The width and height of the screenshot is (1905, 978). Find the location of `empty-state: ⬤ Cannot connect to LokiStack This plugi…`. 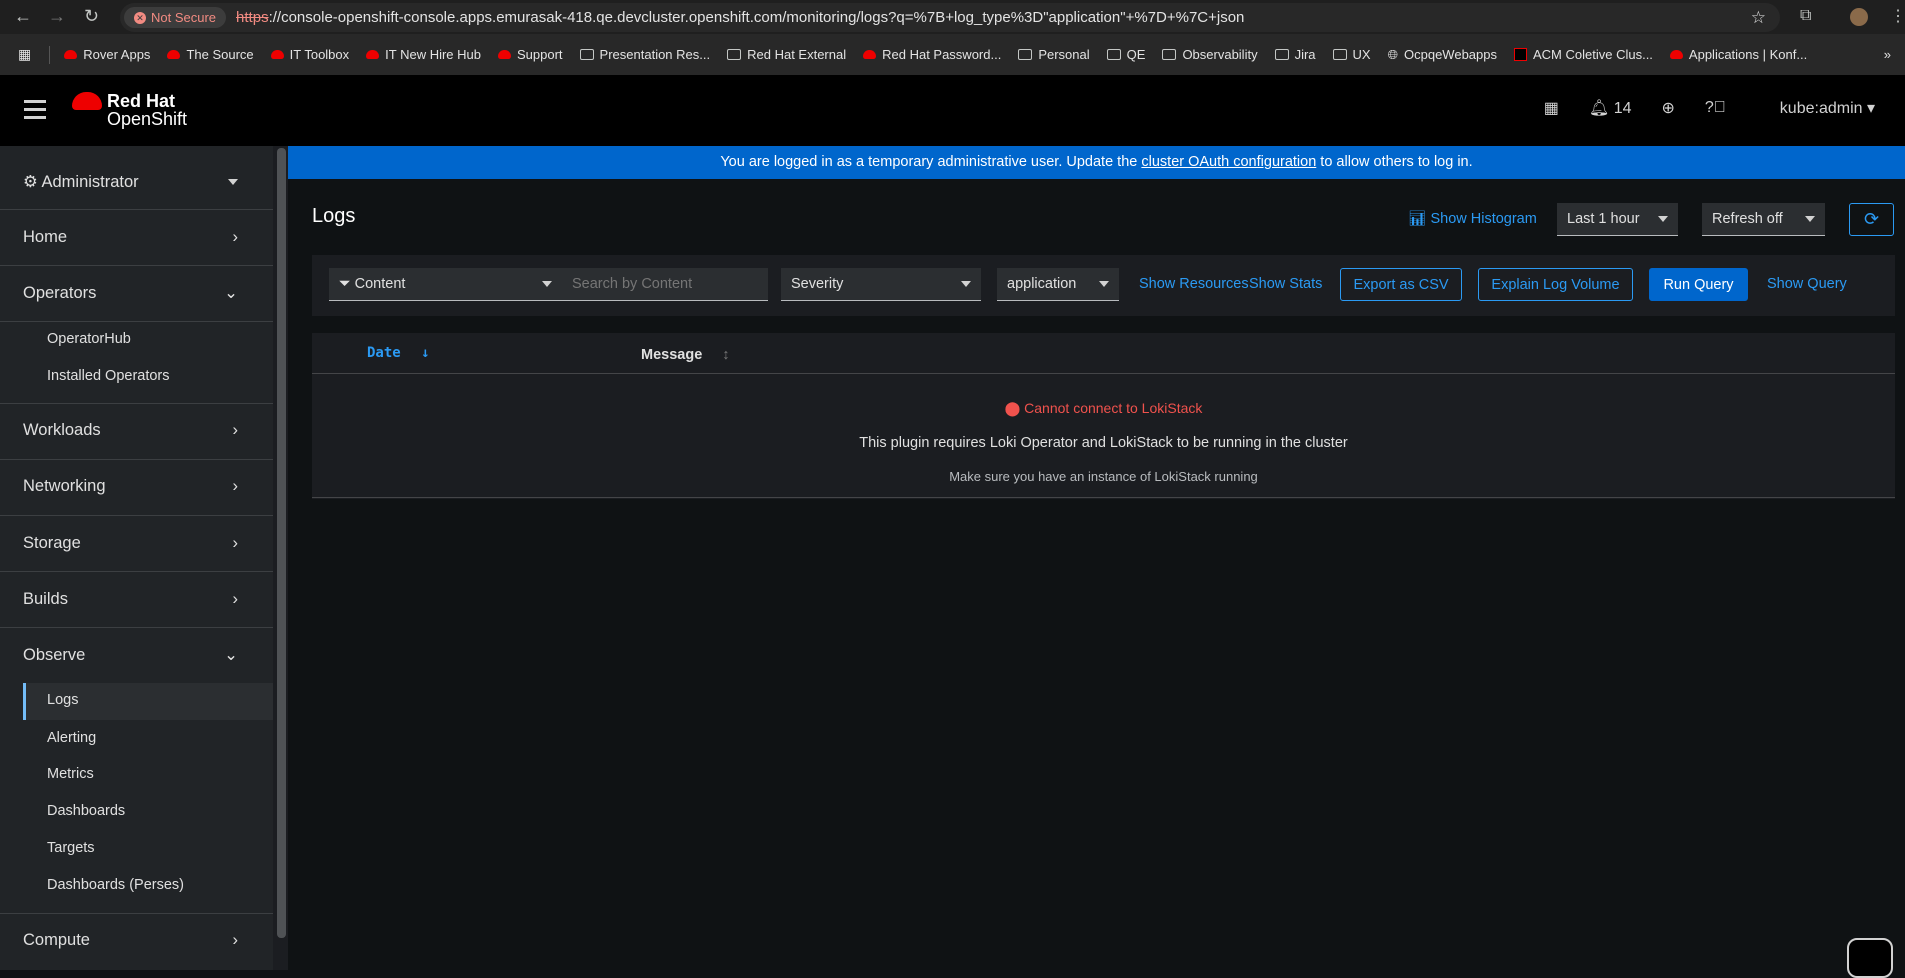

empty-state: ⬤ Cannot connect to LokiStack This plugi… is located at coordinates (1103, 436).